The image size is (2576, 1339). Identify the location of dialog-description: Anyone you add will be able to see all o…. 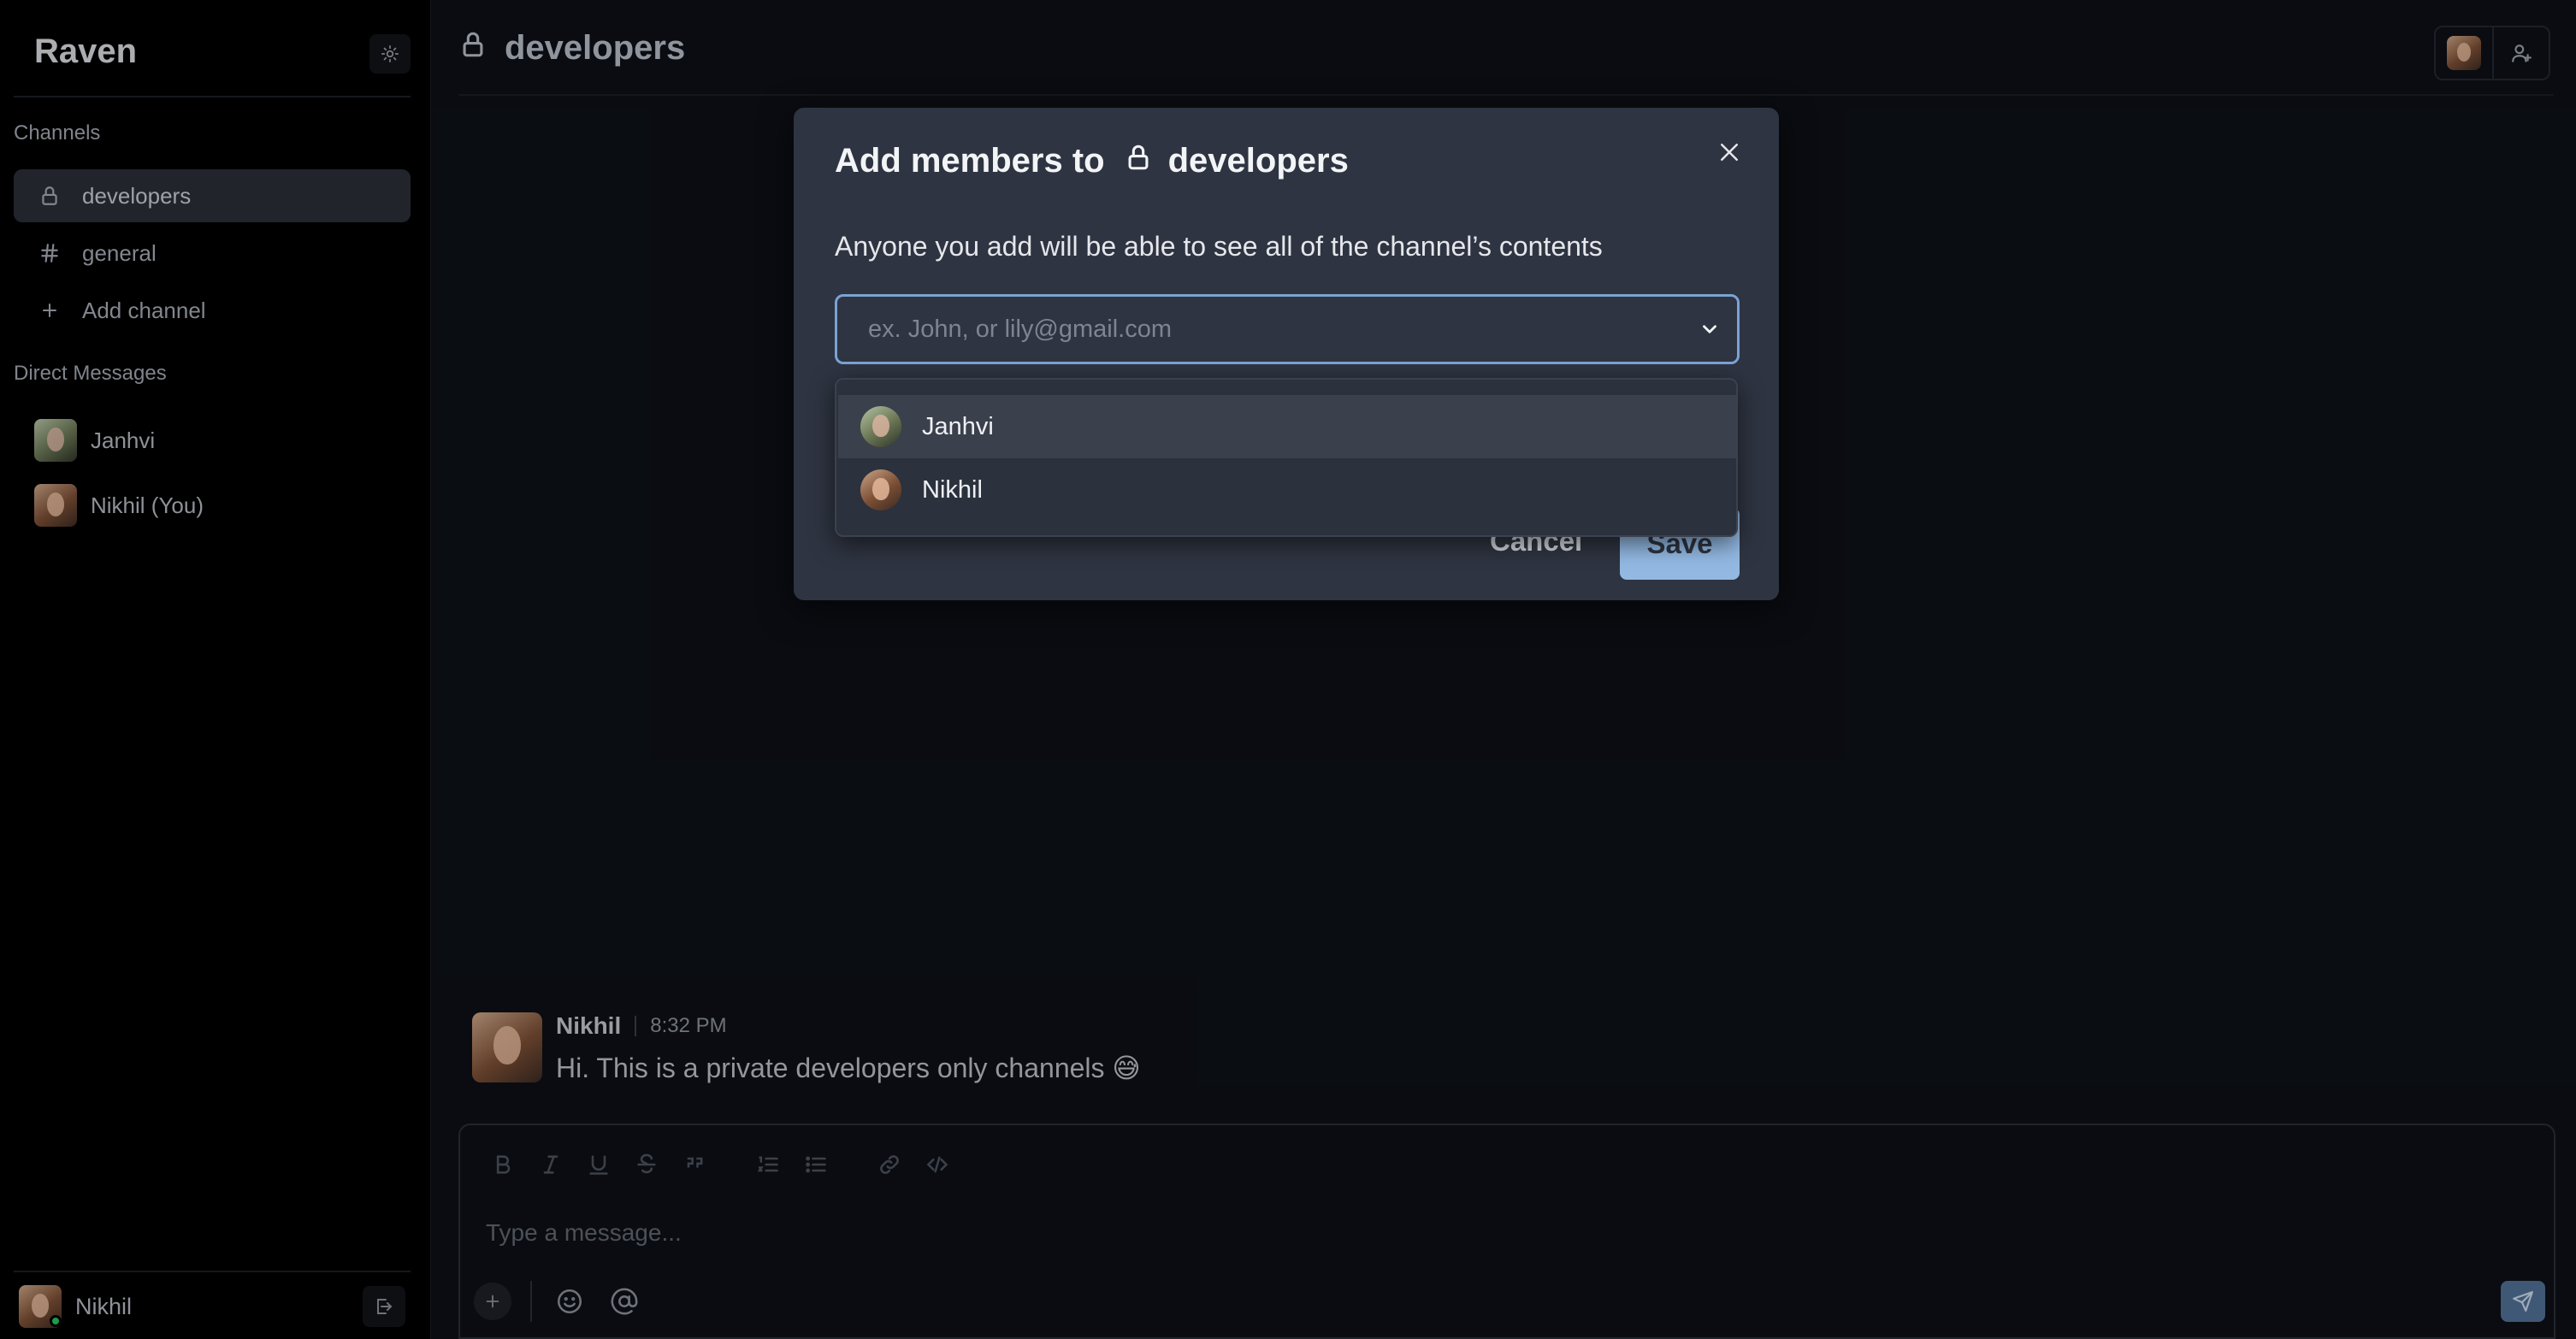
(1219, 246).